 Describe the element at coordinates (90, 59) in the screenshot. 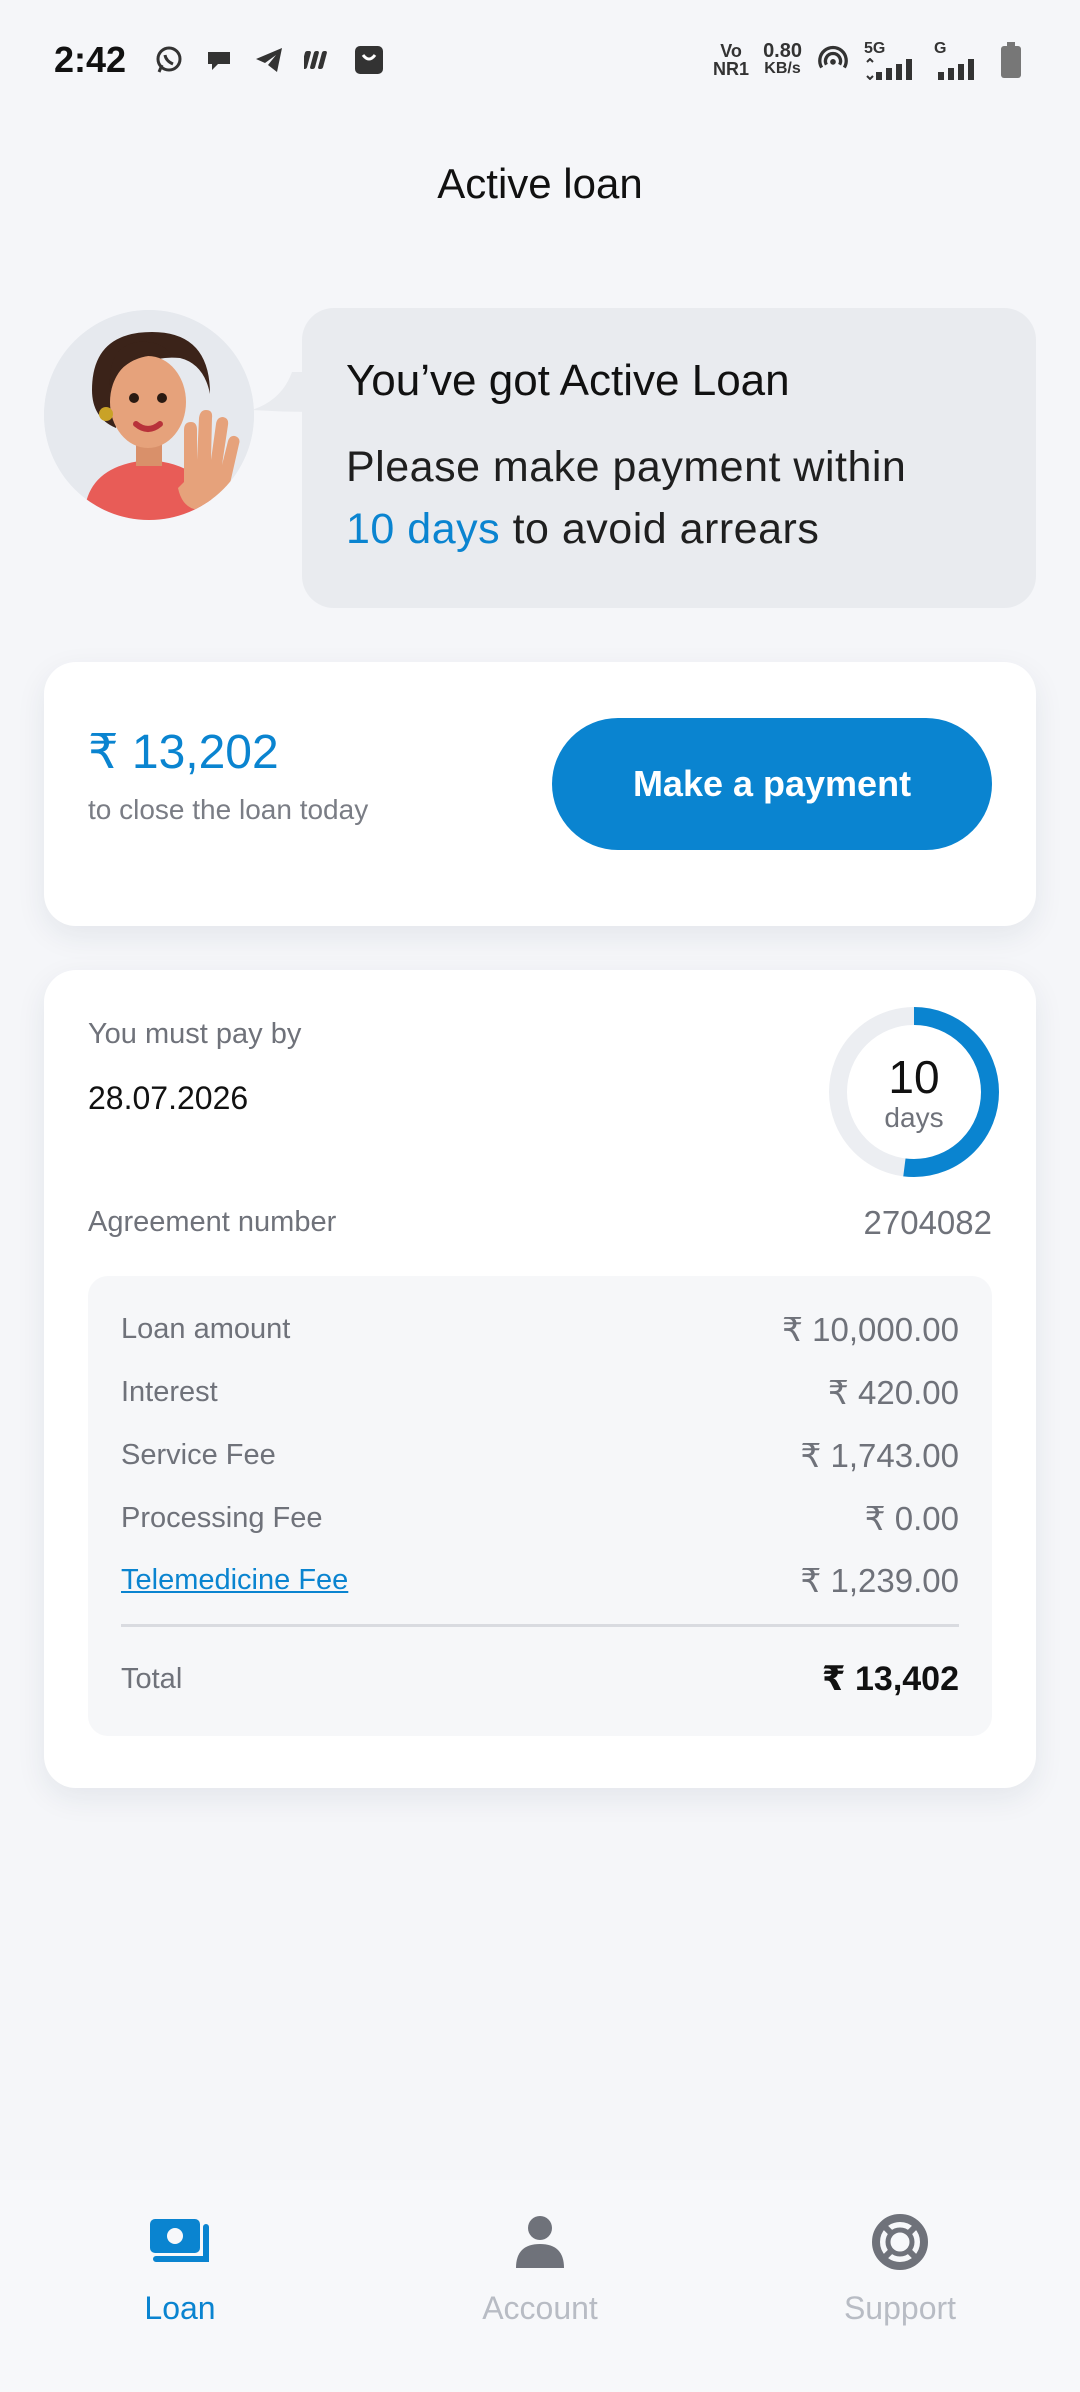

I see `status-time: 2:42` at that location.